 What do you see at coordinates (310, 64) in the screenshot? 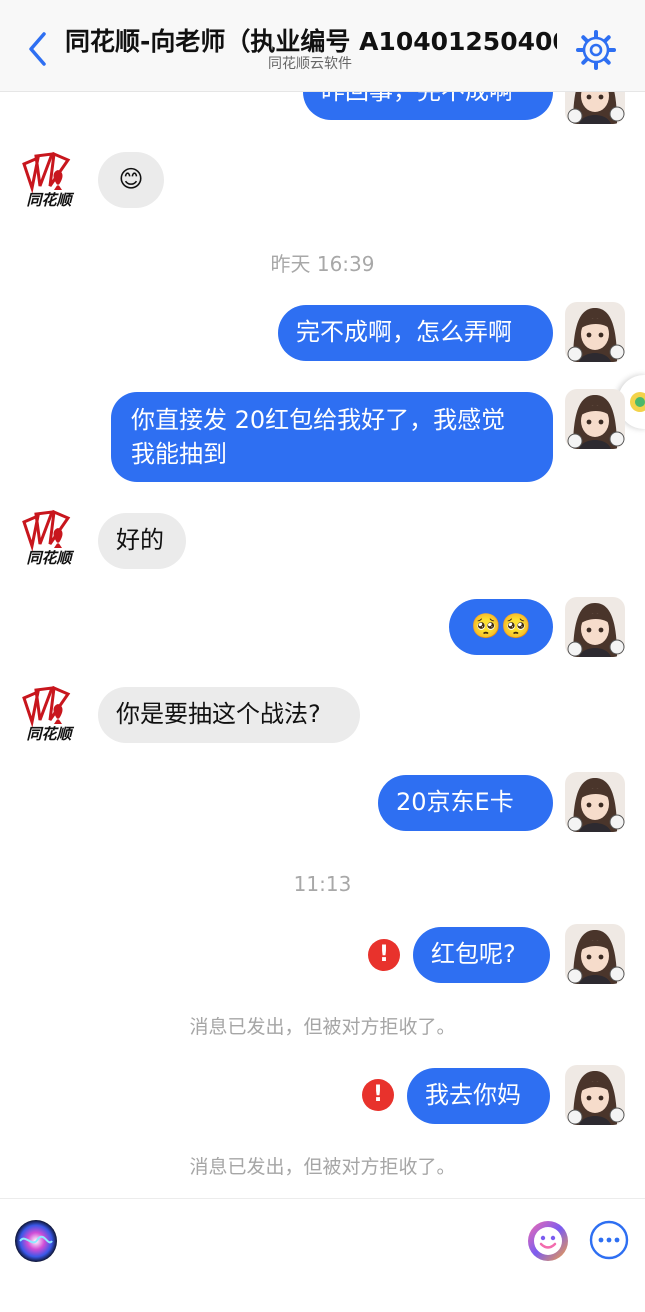
I see `chat-subtitle: 同花顺云软件` at bounding box center [310, 64].